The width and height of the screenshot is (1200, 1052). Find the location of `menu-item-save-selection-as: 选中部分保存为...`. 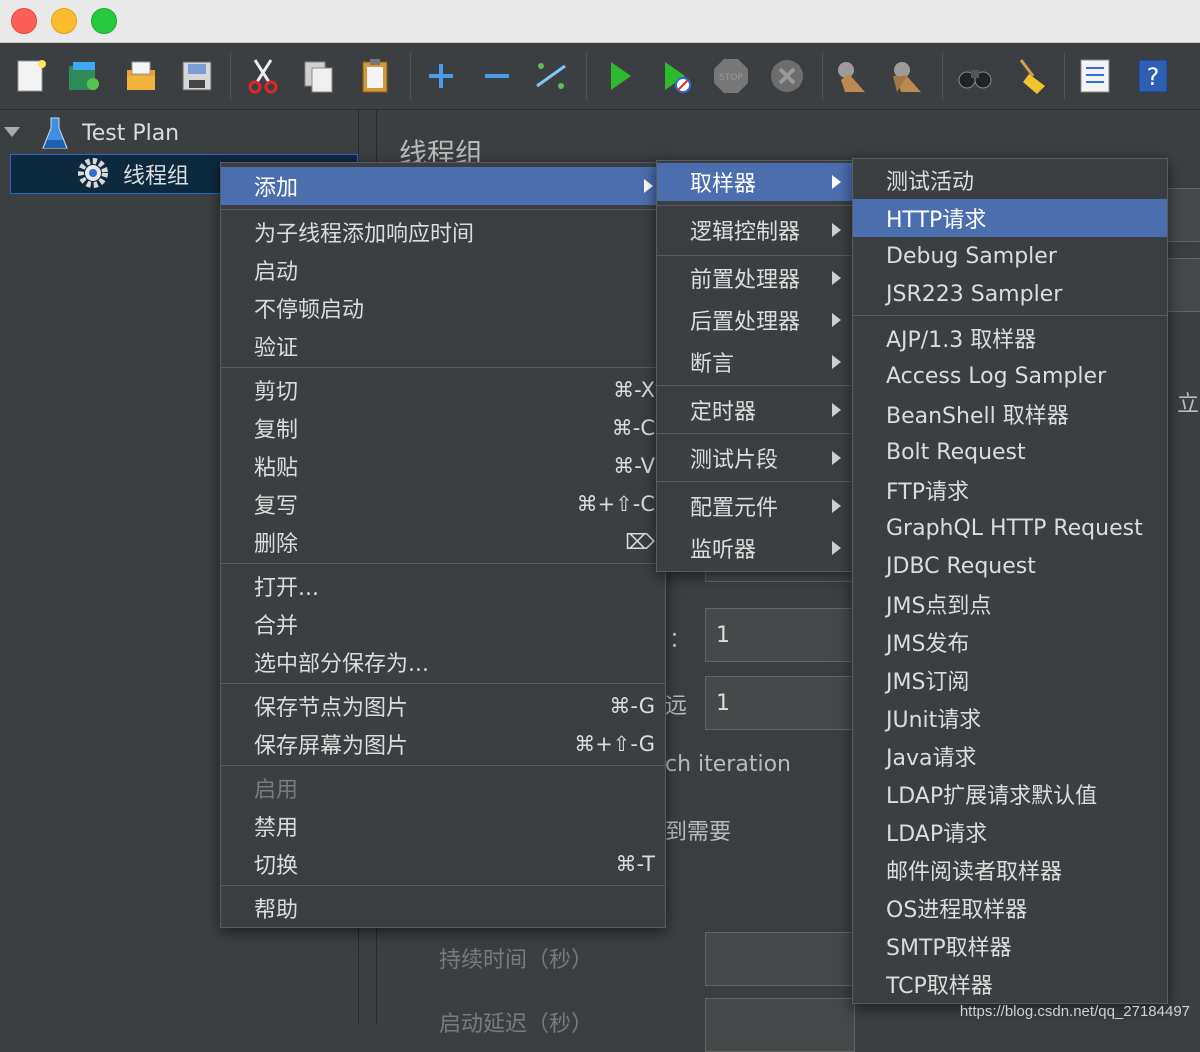

menu-item-save-selection-as: 选中部分保存为... is located at coordinates (443, 662).